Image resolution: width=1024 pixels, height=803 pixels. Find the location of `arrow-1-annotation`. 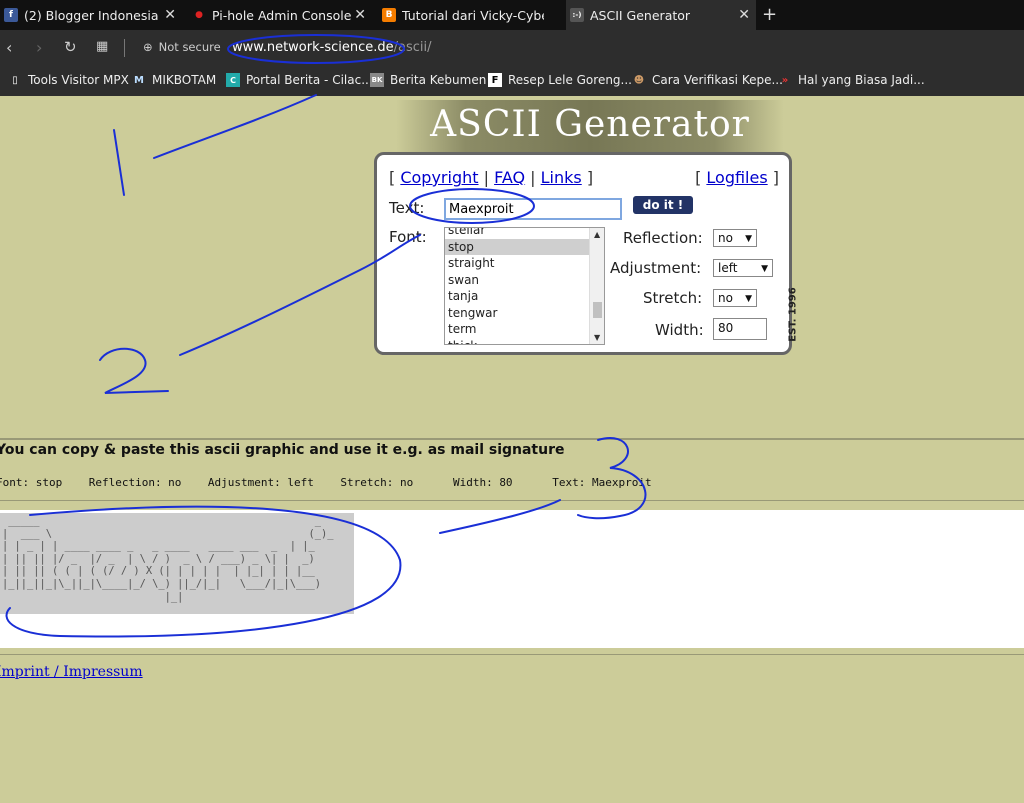

arrow-1-annotation is located at coordinates (235, 126).